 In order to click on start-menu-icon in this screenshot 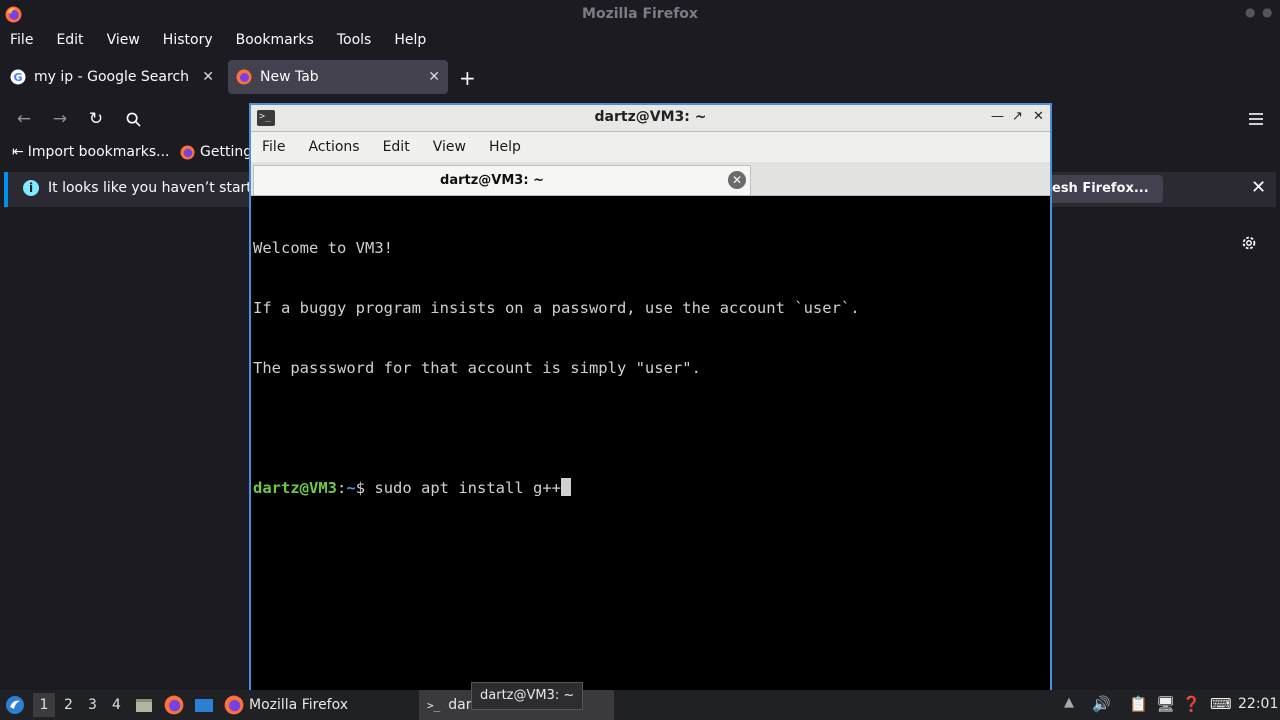, I will do `click(15, 705)`.